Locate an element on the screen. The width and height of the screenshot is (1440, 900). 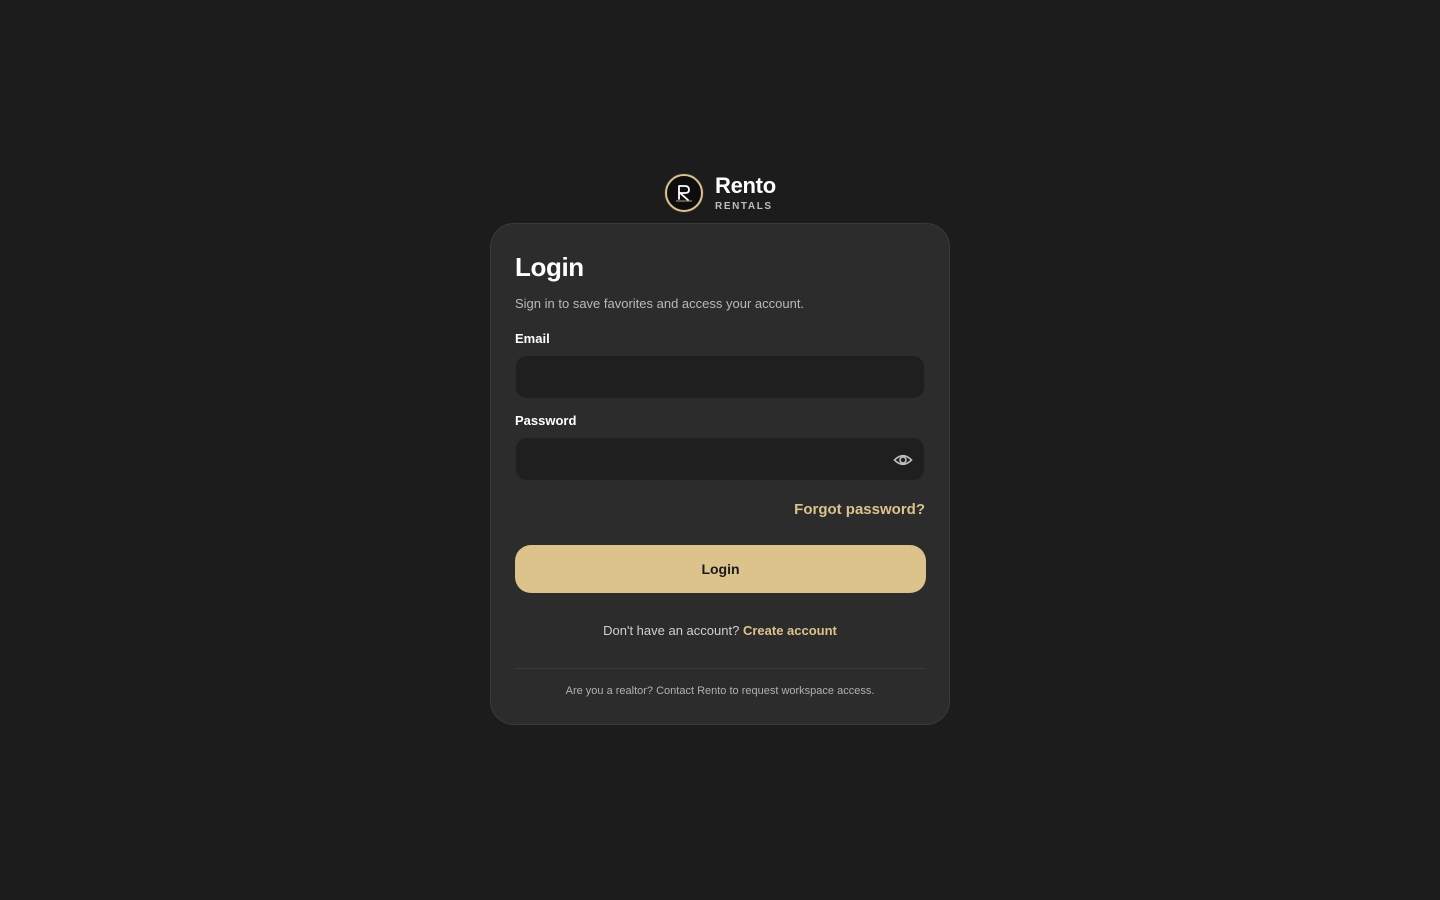
forgot-password-link: Forgot password? is located at coordinates (859, 509).